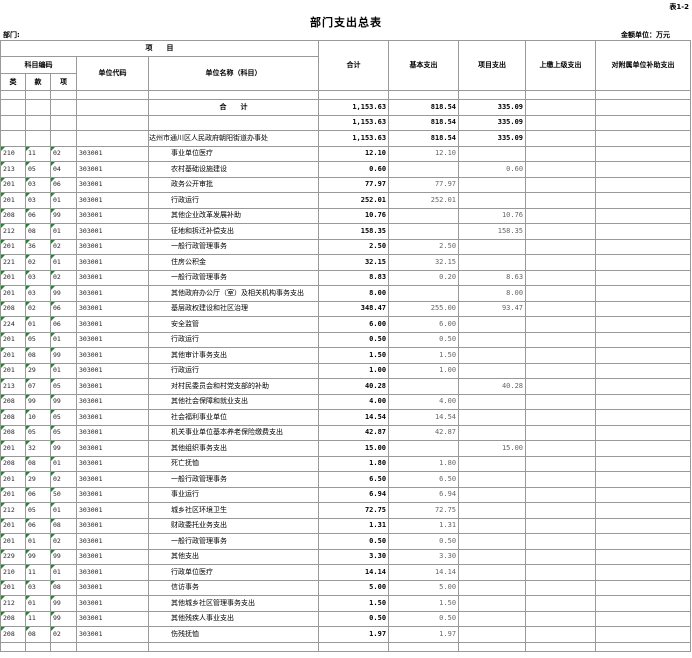 The height and width of the screenshot is (658, 692). Describe the element at coordinates (424, 107) in the screenshot. I see `cell-basic: 818.54` at that location.